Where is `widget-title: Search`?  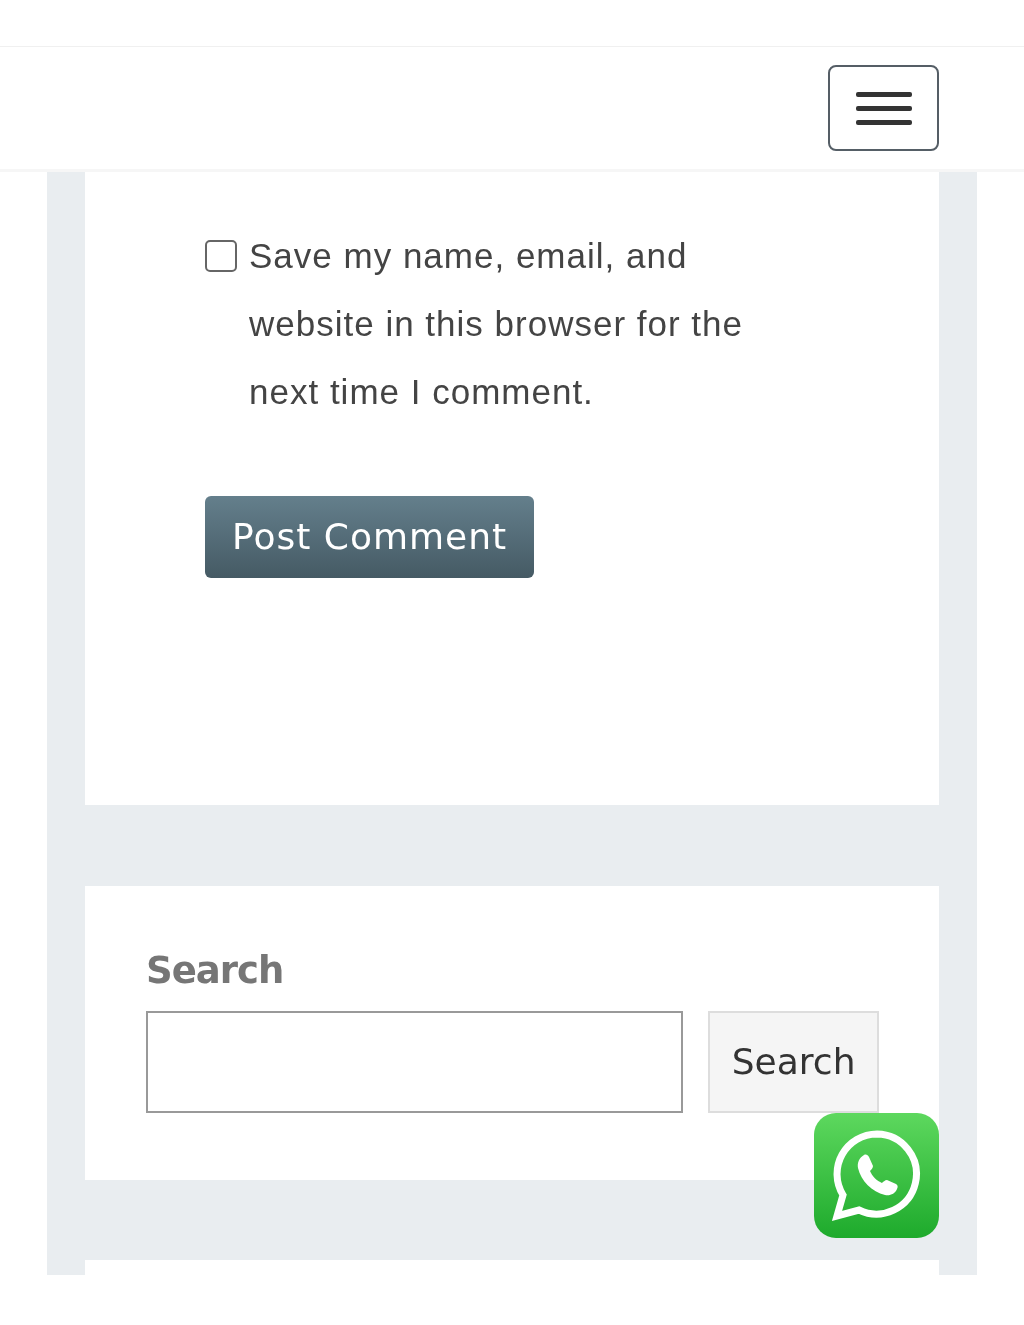
widget-title: Search is located at coordinates (215, 970).